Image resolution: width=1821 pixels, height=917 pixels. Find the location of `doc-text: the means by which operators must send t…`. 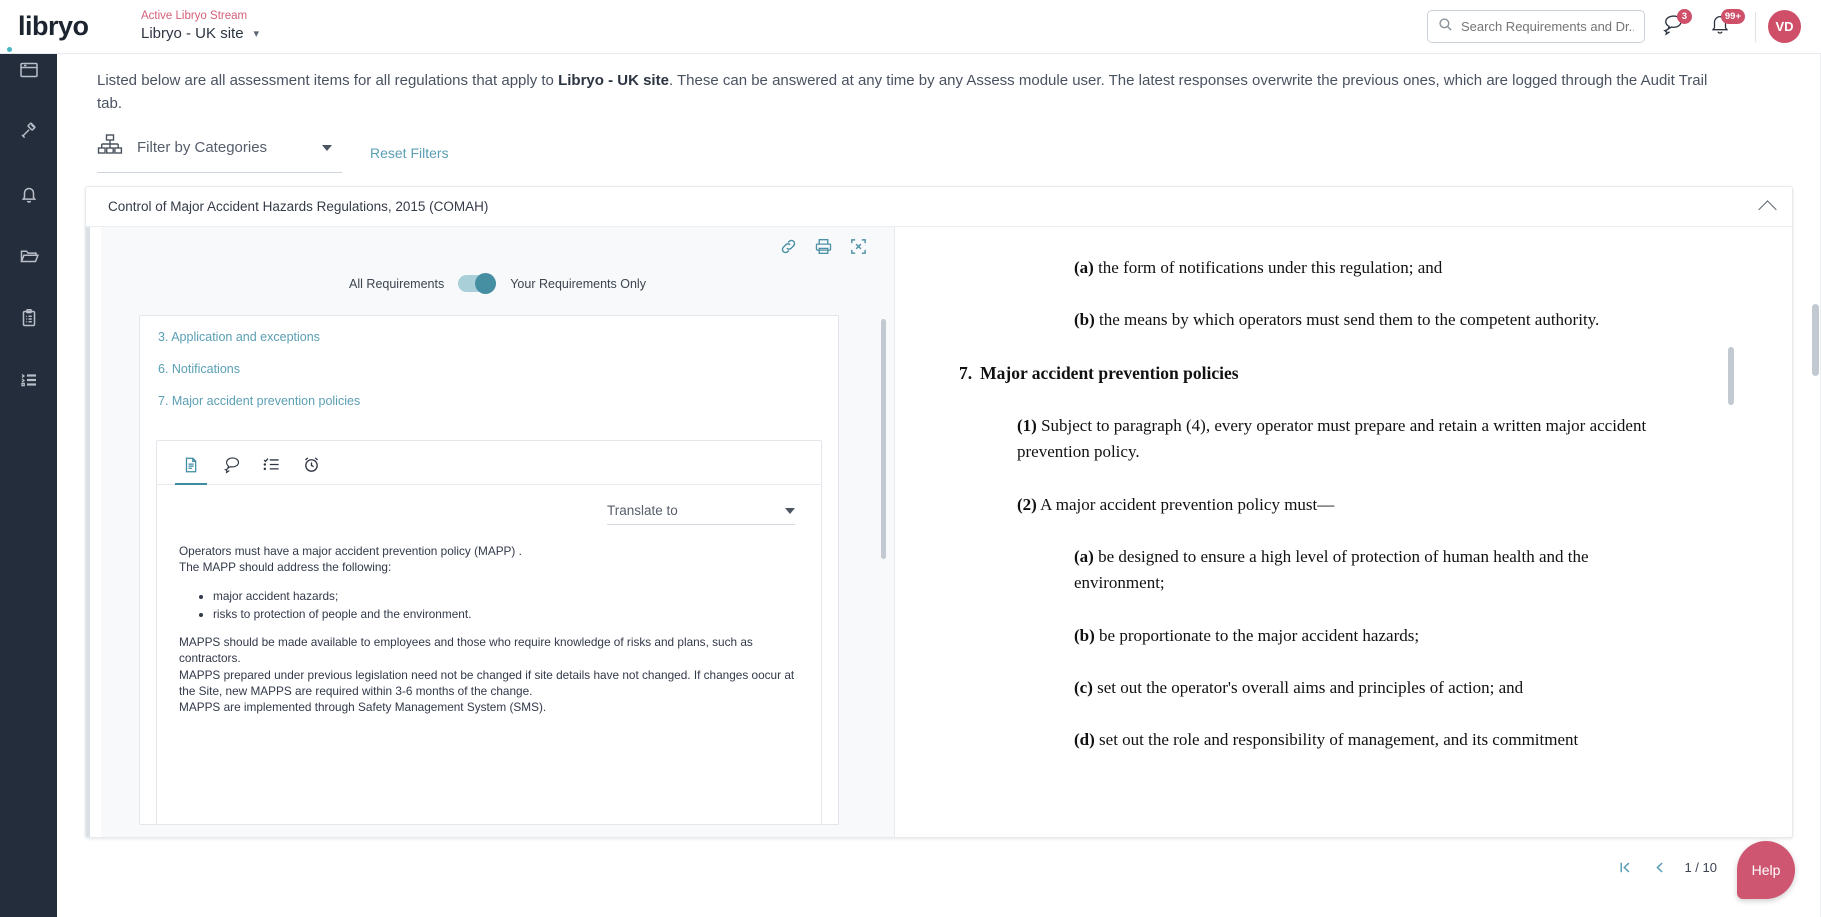

doc-text: the means by which operators must send t… is located at coordinates (1347, 320).